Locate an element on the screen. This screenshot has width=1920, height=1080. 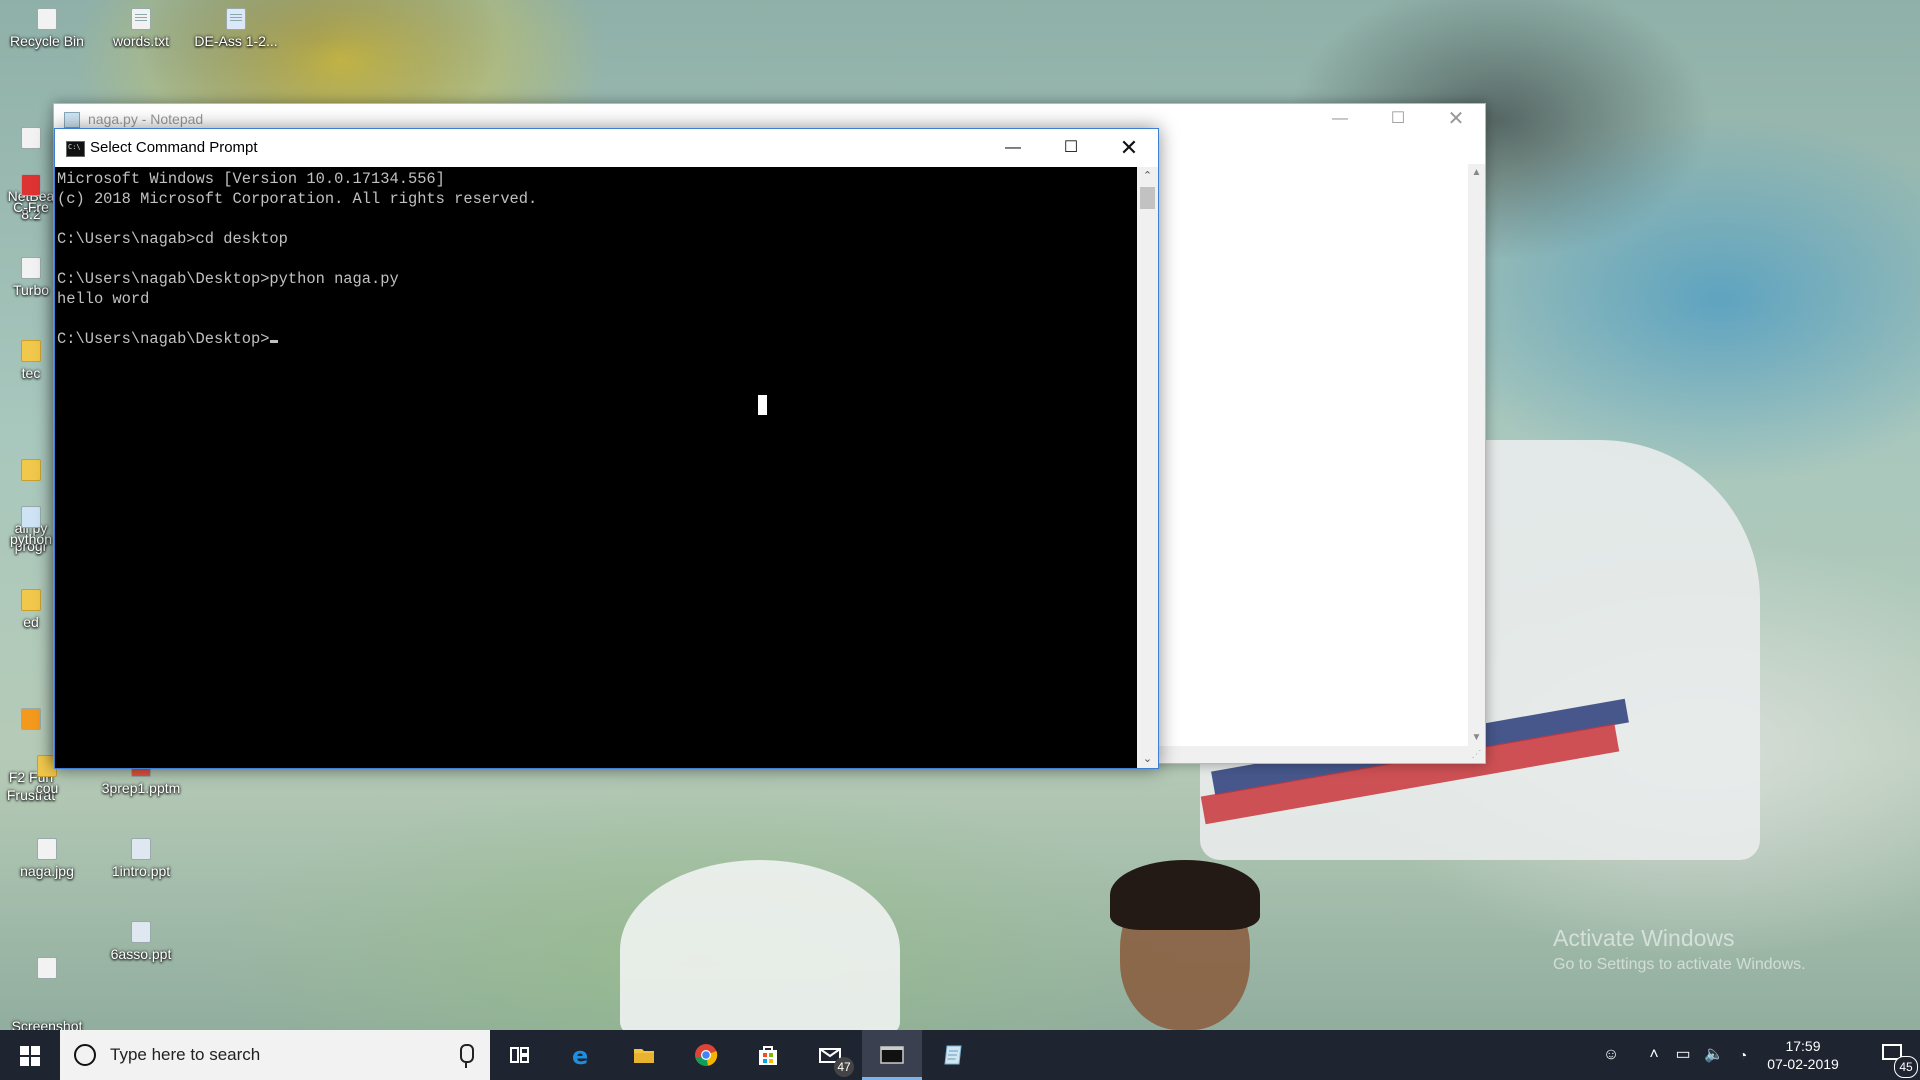
text-cursor is located at coordinates (274, 341).